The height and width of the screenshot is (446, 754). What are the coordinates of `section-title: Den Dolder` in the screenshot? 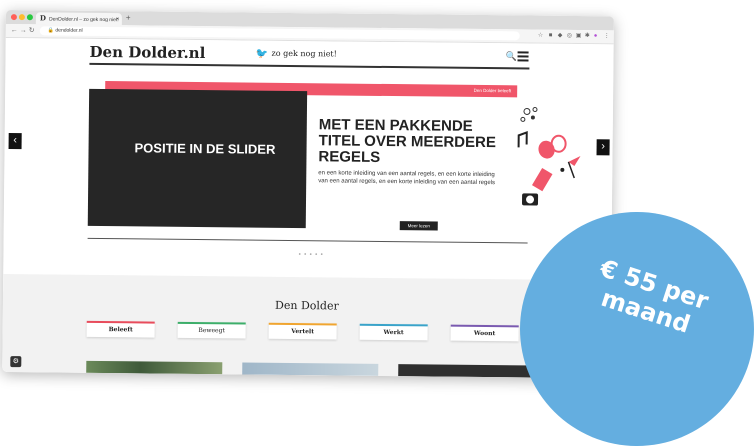 It's located at (307, 305).